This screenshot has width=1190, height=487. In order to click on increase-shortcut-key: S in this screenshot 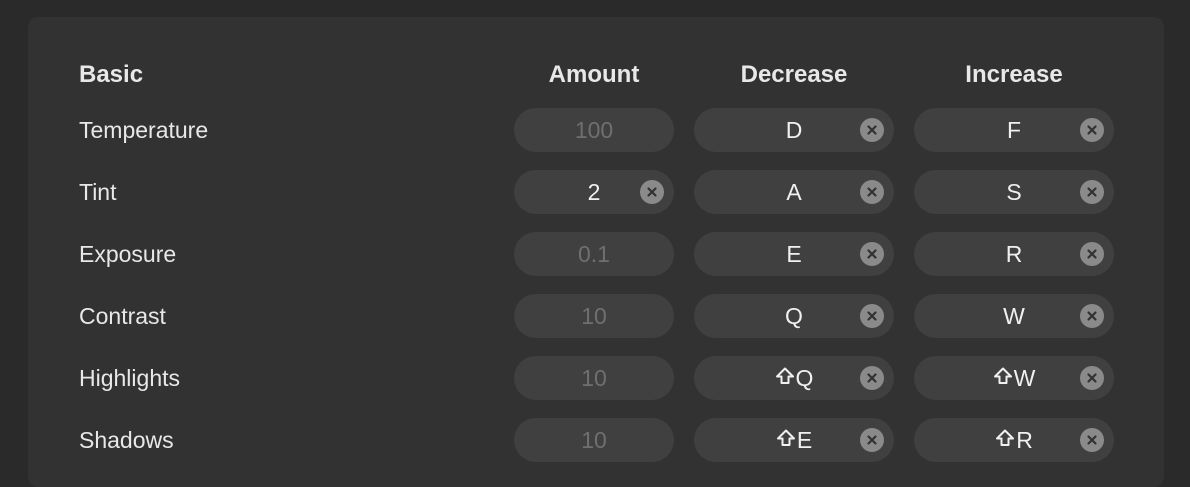, I will do `click(1014, 191)`.